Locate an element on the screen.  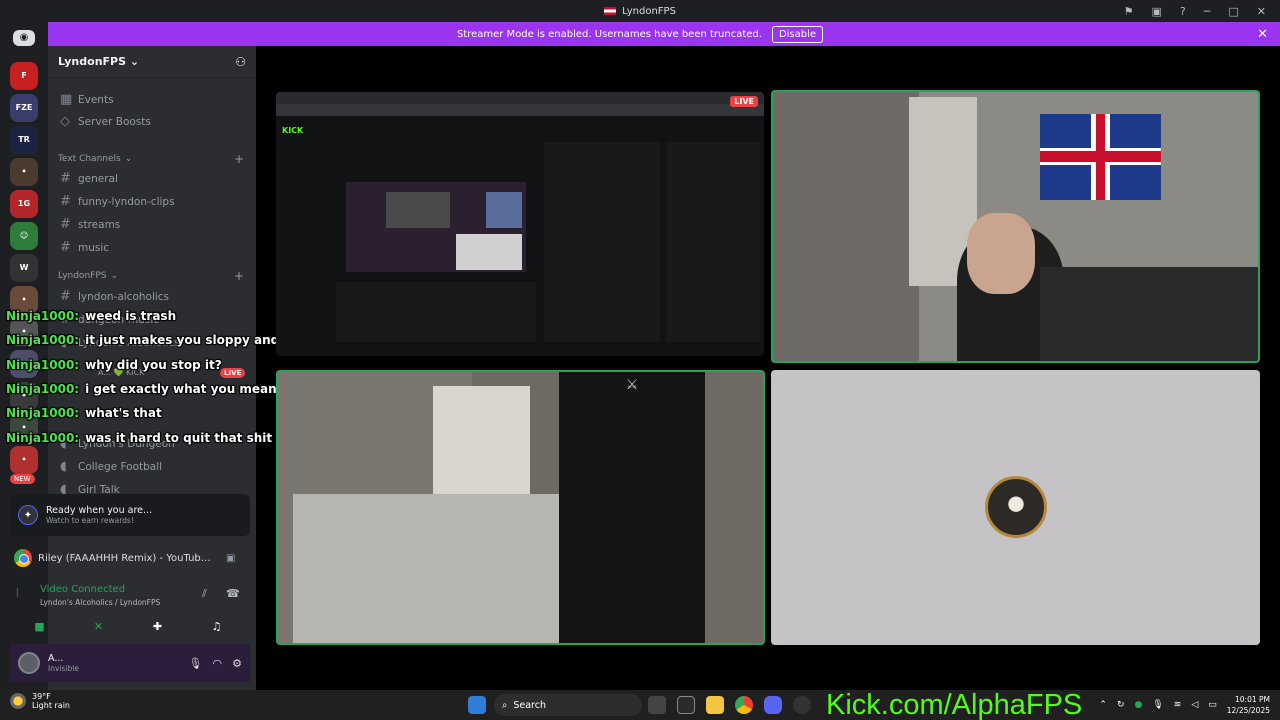
screen-share-icon: ▣ is located at coordinates (230, 558).